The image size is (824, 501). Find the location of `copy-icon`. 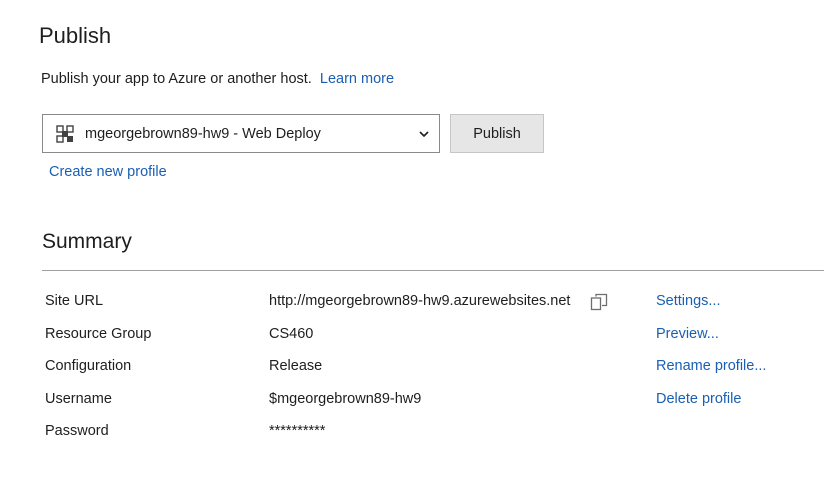

copy-icon is located at coordinates (599, 302).